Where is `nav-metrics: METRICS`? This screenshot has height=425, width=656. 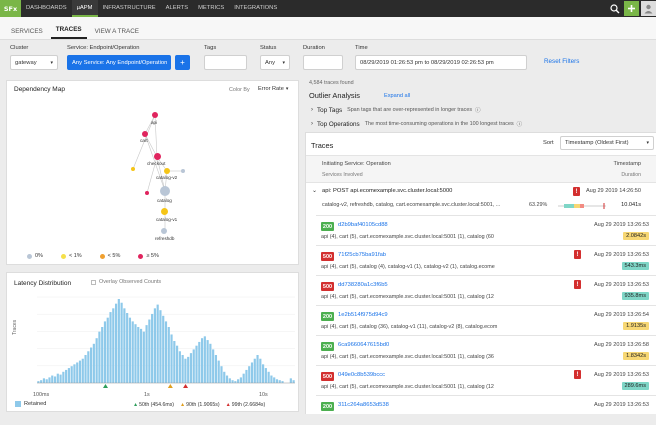
nav-metrics: METRICS is located at coordinates (211, 8).